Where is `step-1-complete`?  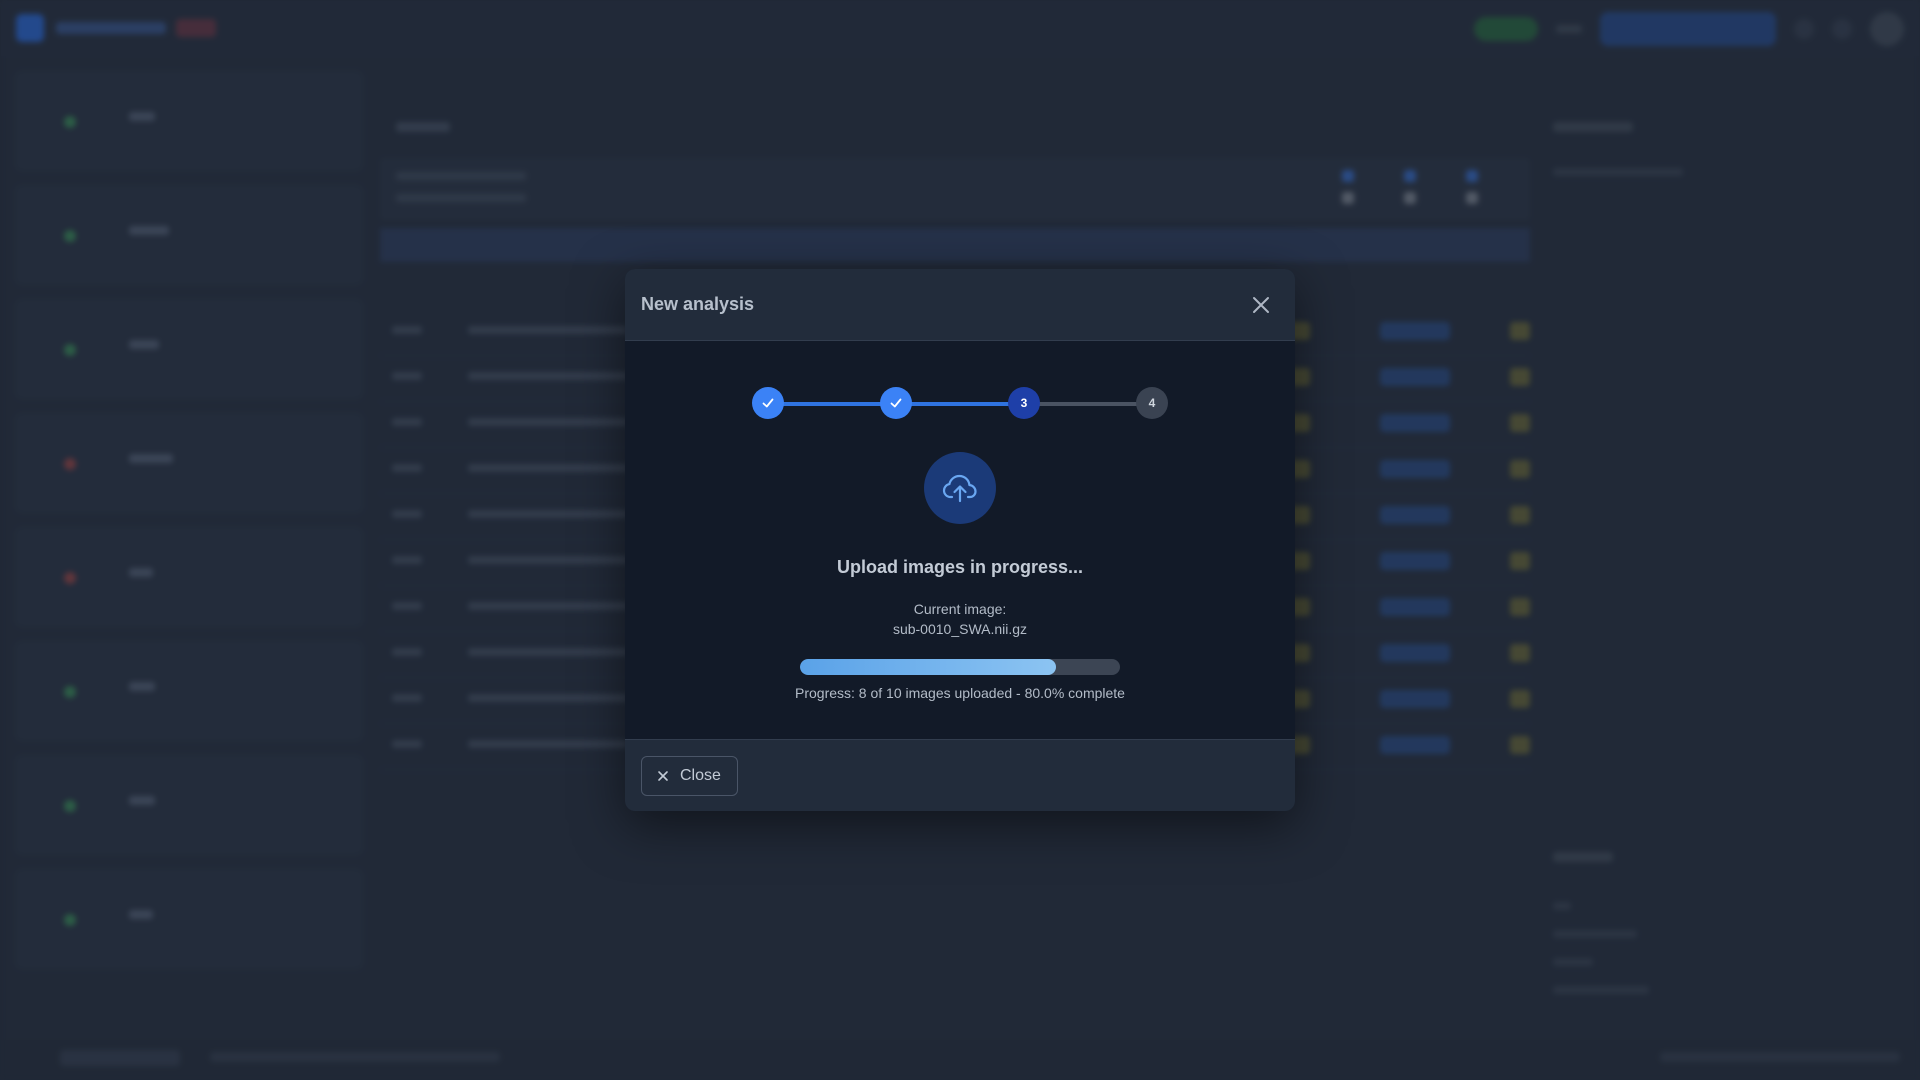
step-1-complete is located at coordinates (768, 403).